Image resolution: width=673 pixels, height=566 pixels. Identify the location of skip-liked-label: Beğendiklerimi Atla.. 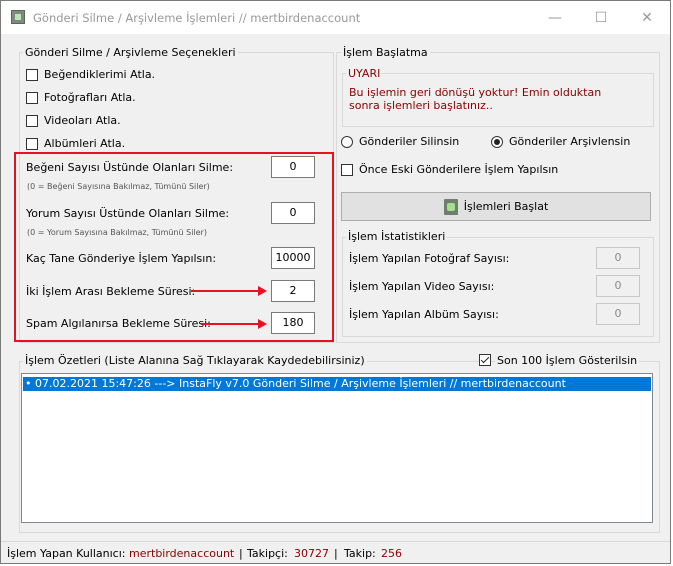
(100, 74).